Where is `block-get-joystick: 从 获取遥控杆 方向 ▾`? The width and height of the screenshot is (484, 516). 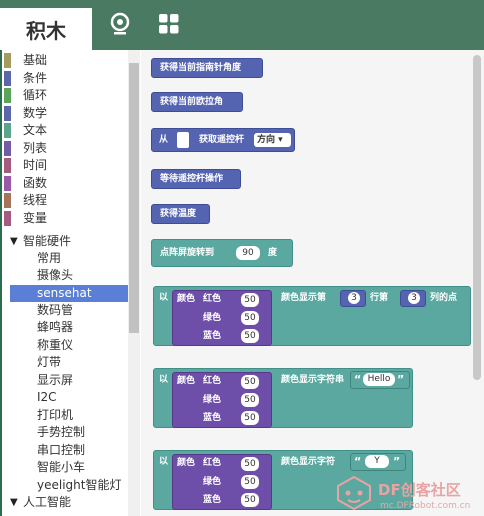 block-get-joystick: 从 获取遥控杆 方向 ▾ is located at coordinates (223, 140).